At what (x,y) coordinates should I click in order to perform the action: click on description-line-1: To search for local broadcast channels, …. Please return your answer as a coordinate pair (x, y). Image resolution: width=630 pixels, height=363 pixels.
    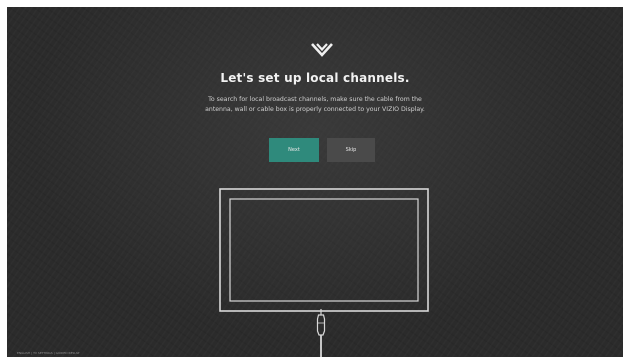
    Looking at the image, I should click on (315, 99).